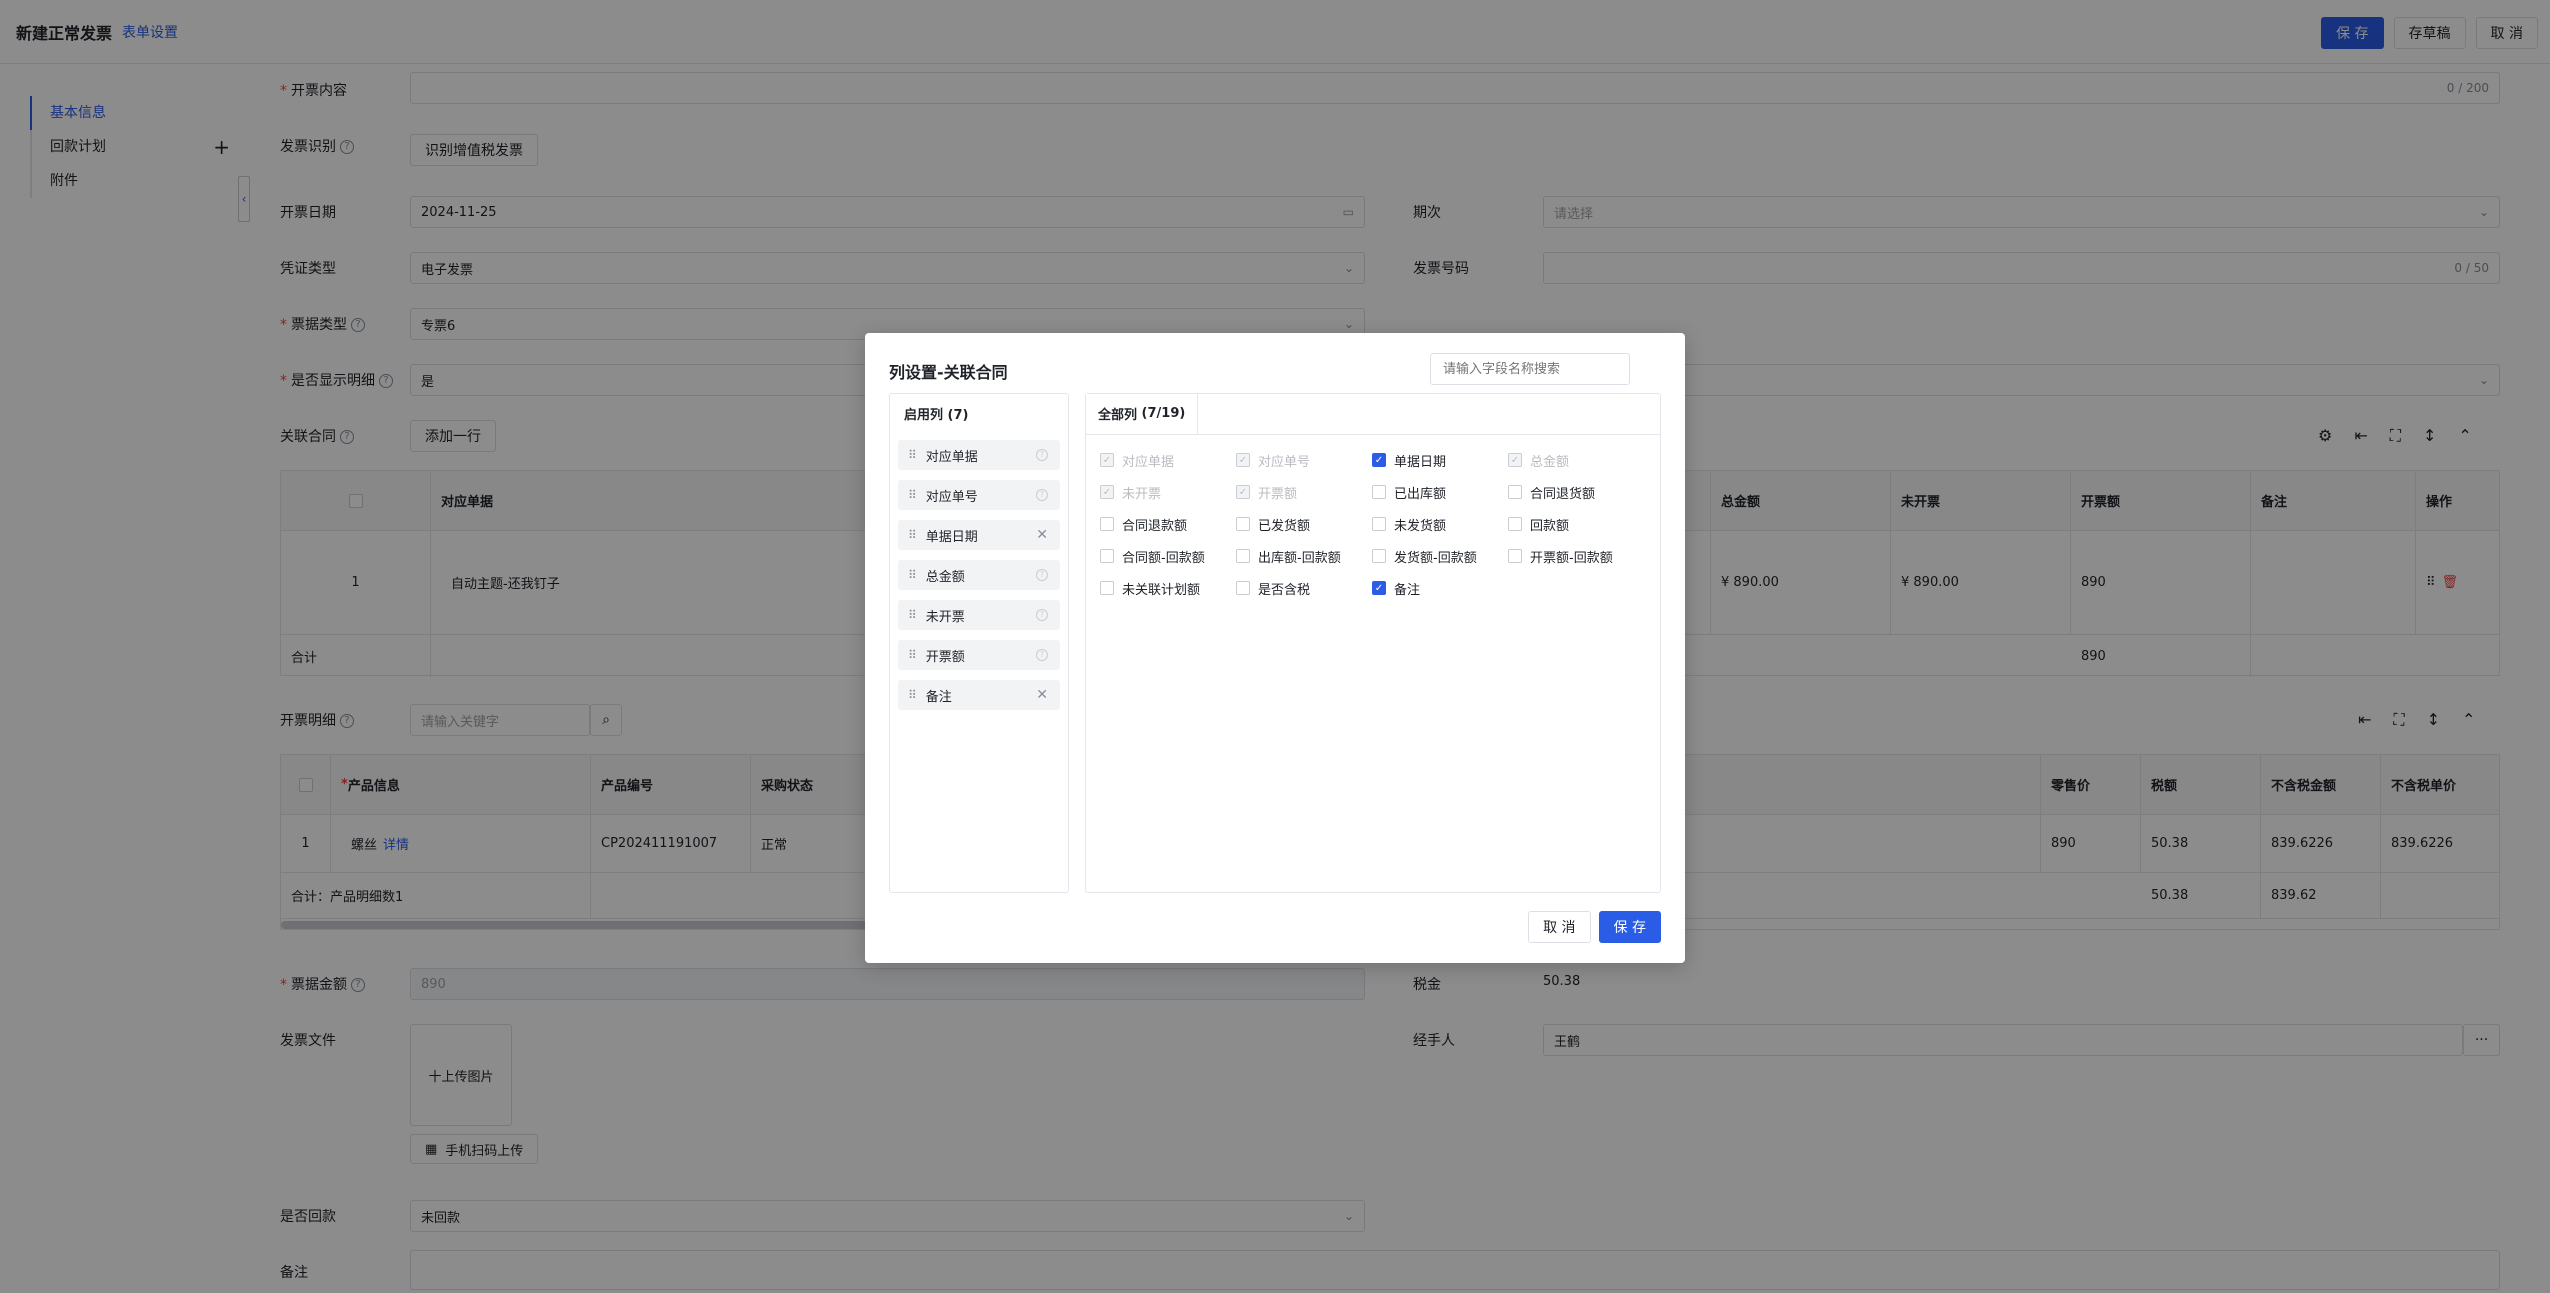  What do you see at coordinates (1304, 556) in the screenshot?
I see `column-option: 出库额-回款额` at bounding box center [1304, 556].